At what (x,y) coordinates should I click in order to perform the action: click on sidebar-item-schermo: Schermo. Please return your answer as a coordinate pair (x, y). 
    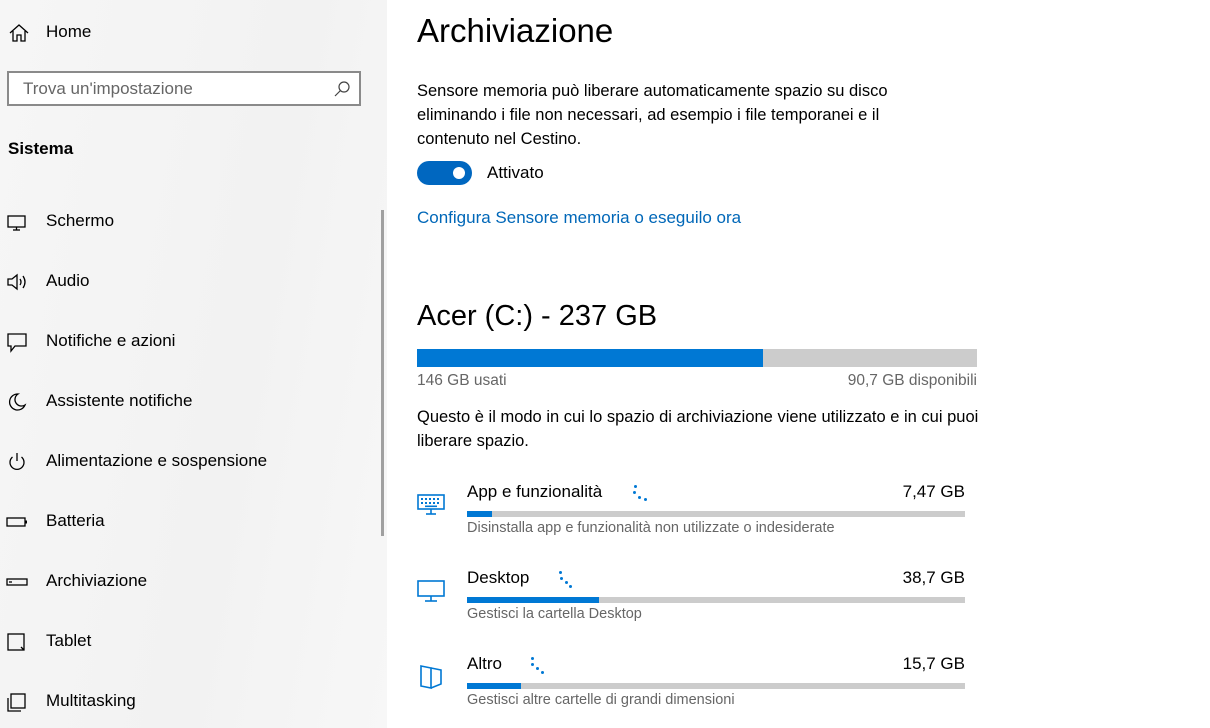
    Looking at the image, I should click on (190, 222).